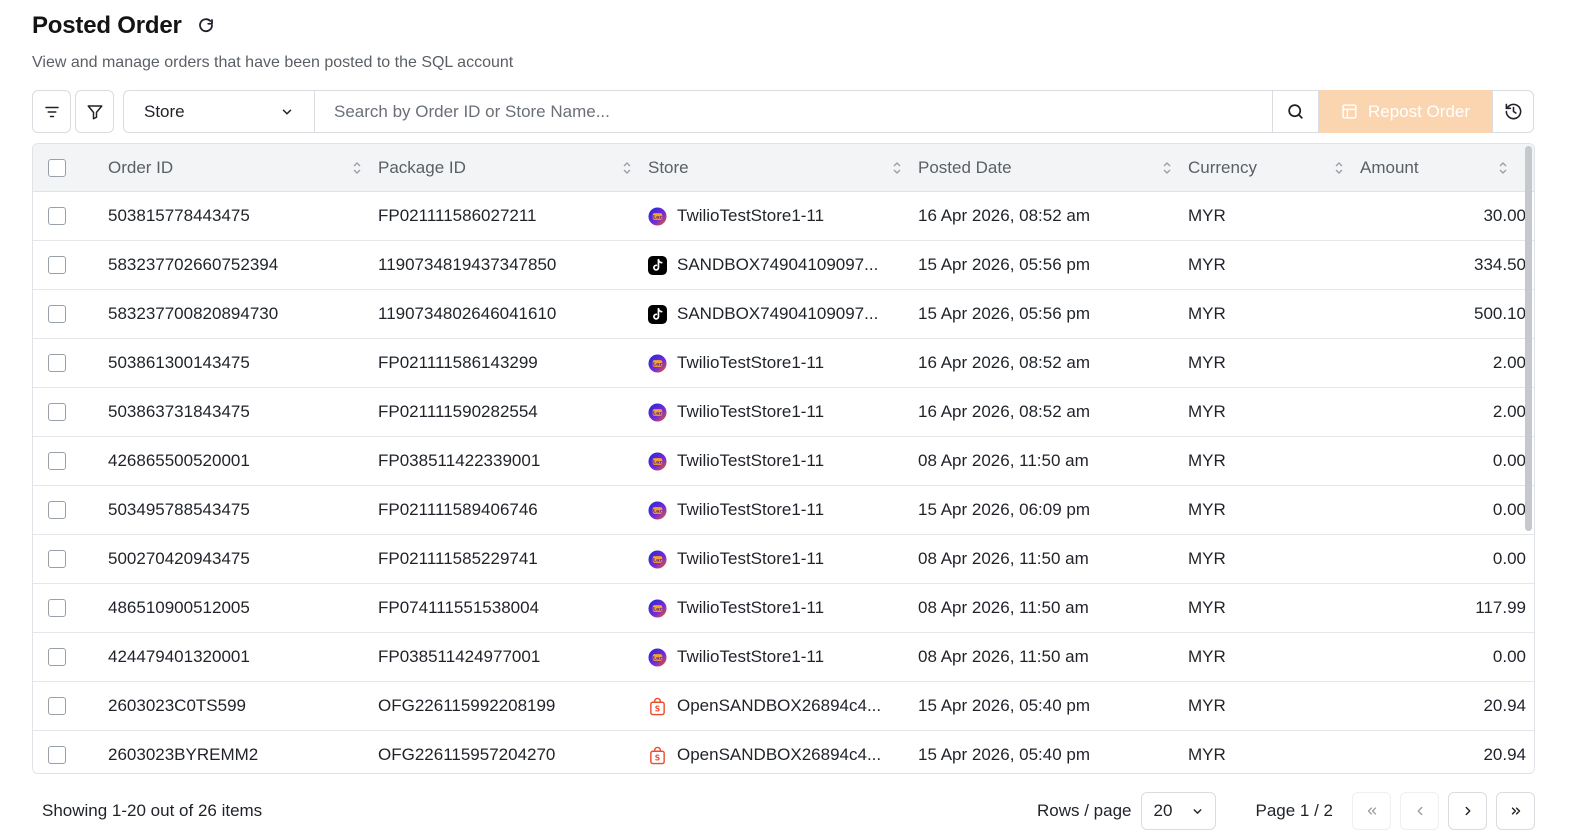 The image size is (1570, 837). What do you see at coordinates (141, 167) in the screenshot?
I see `column-label: Order ID` at bounding box center [141, 167].